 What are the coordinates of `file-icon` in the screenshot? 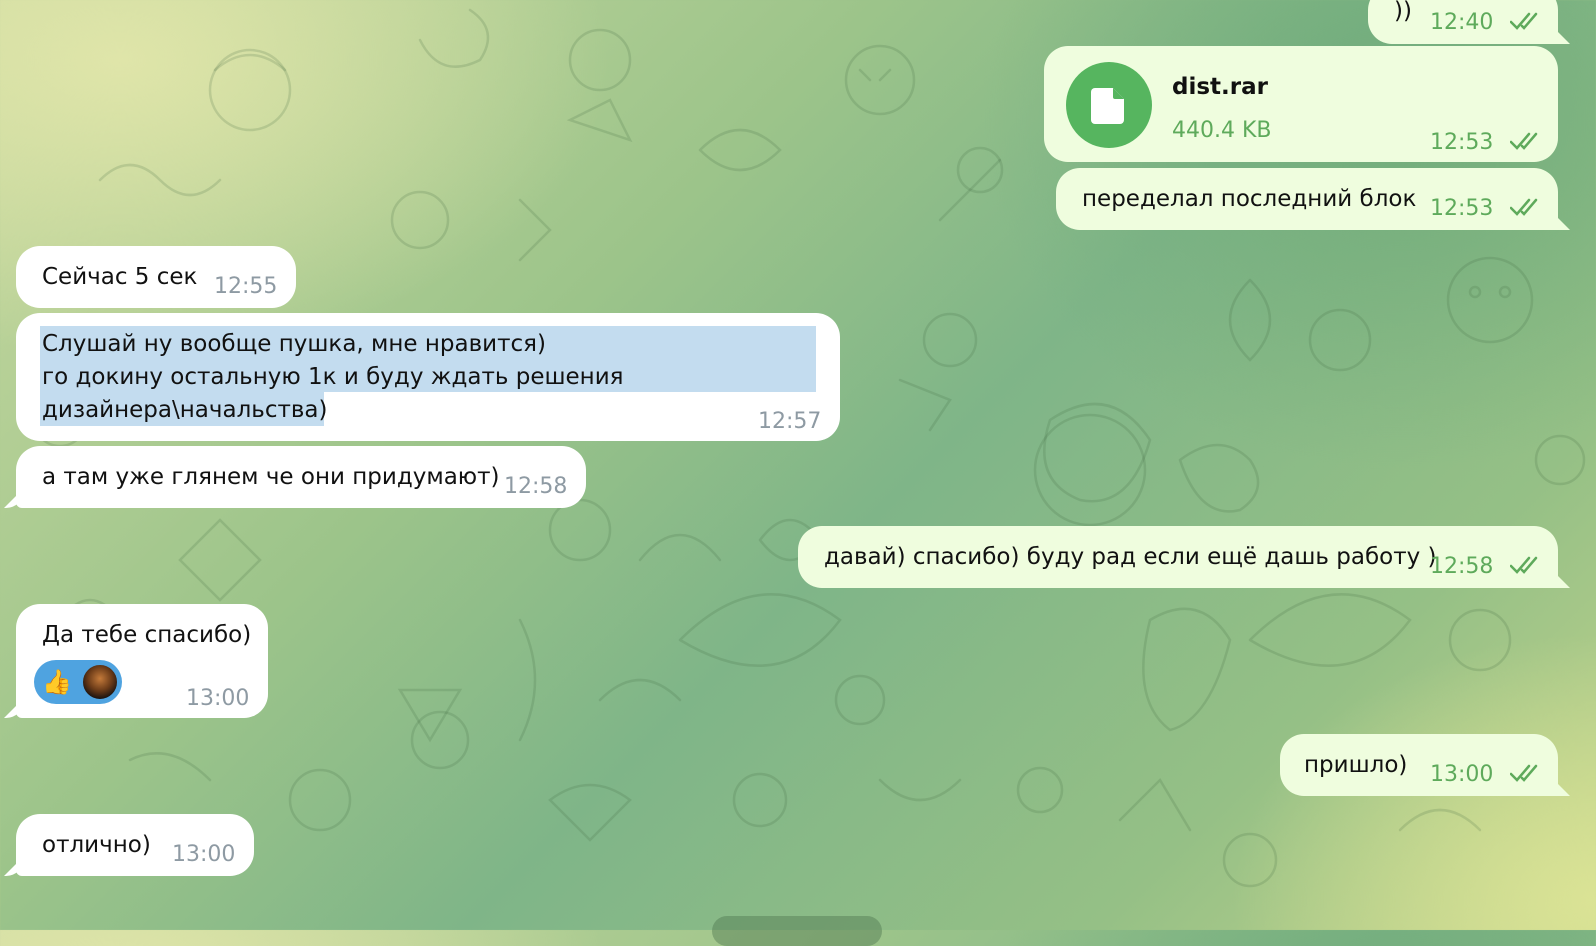 It's located at (1109, 105).